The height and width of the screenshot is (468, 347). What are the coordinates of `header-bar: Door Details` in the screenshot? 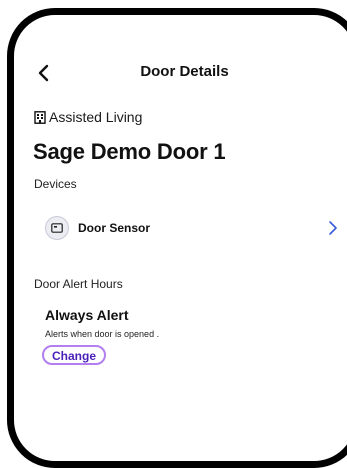 It's located at (180, 74).